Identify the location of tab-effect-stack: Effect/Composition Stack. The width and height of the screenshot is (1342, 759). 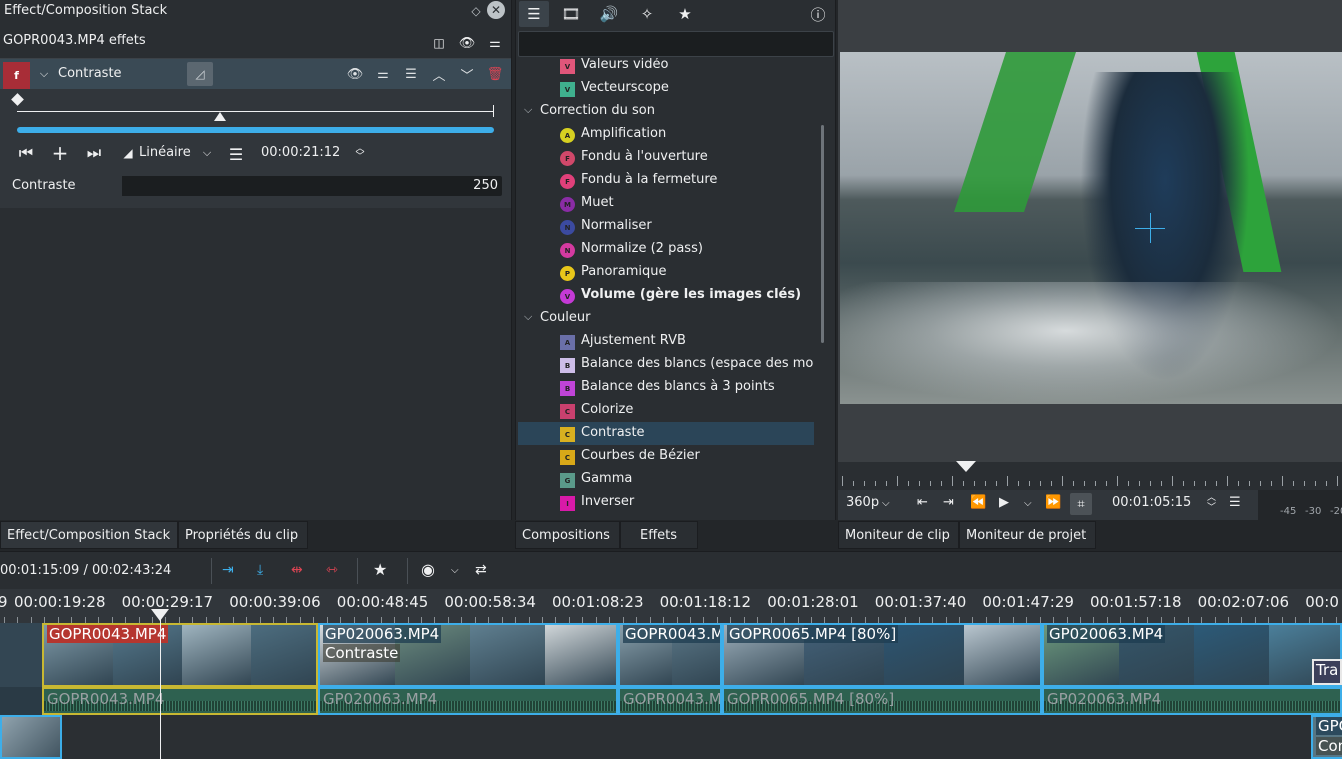
(89, 535).